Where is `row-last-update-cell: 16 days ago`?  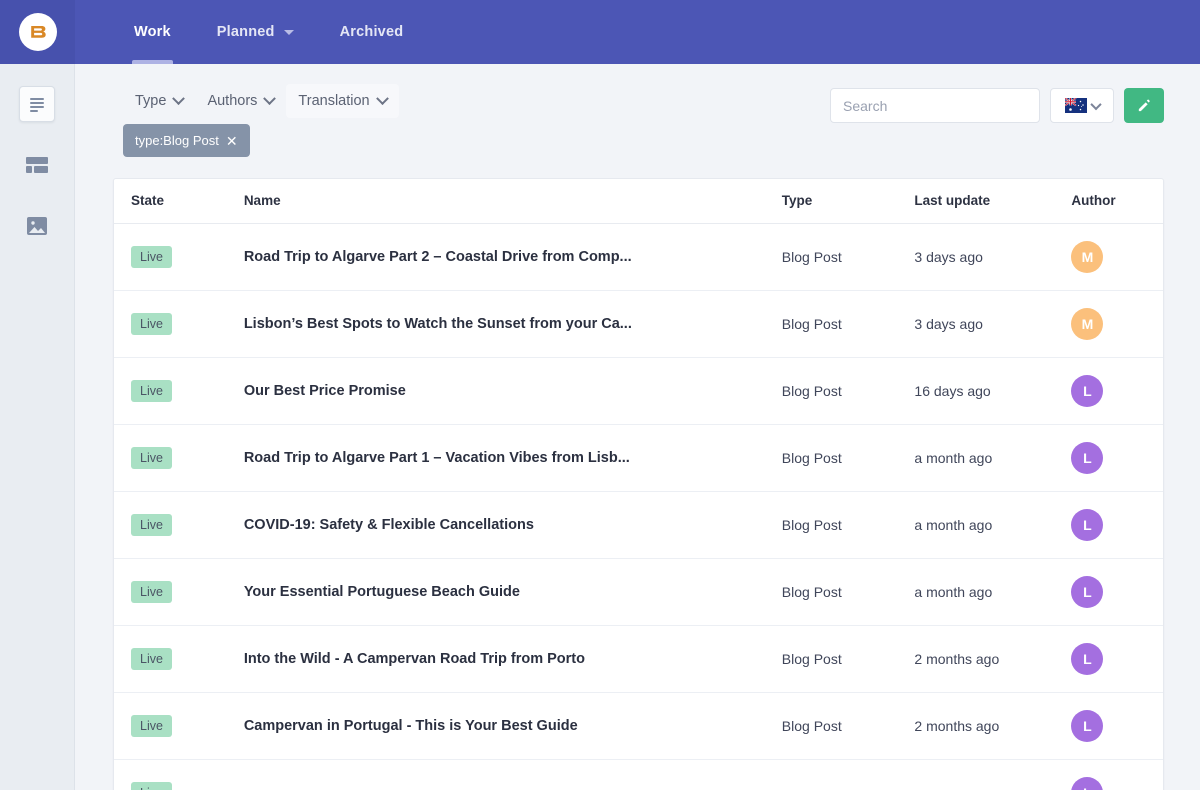
row-last-update-cell: 16 days ago is located at coordinates (952, 391).